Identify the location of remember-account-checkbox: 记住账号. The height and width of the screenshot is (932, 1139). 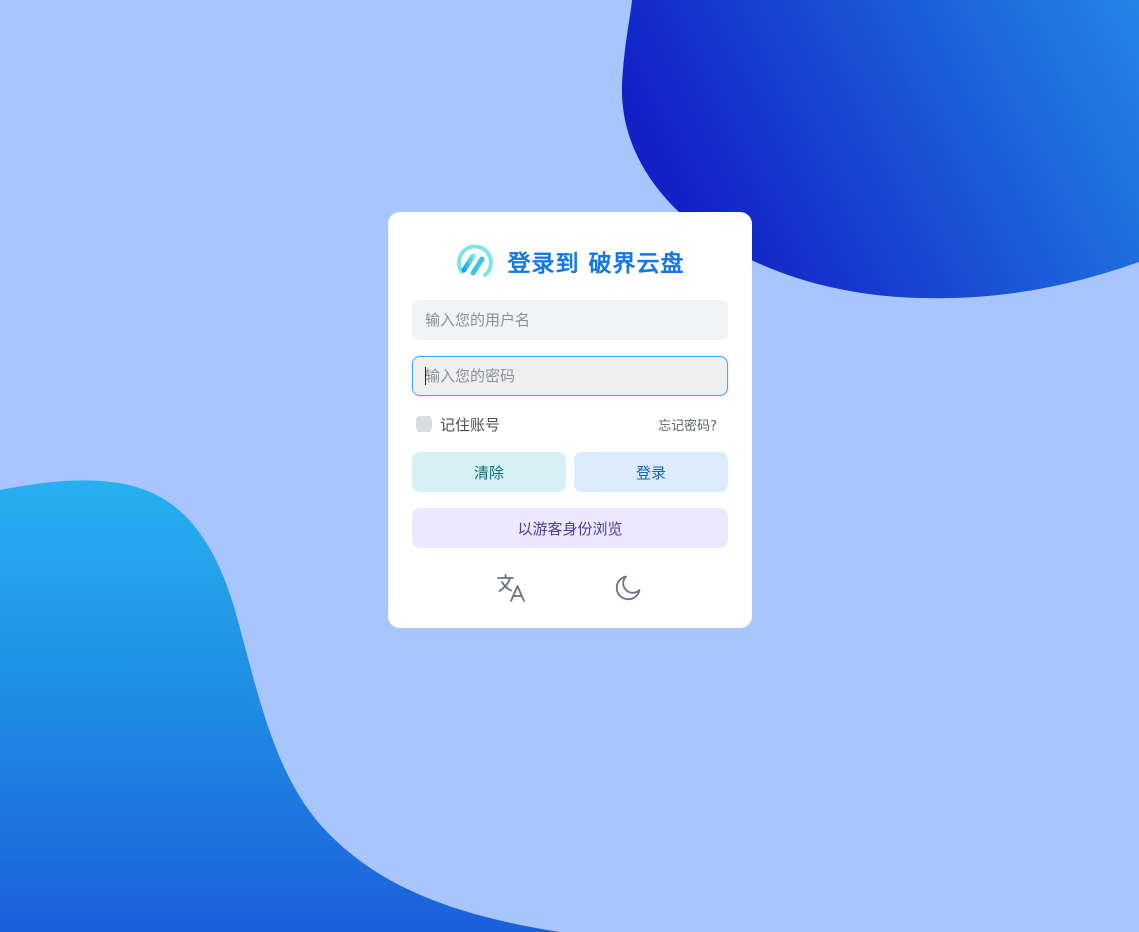
(458, 424).